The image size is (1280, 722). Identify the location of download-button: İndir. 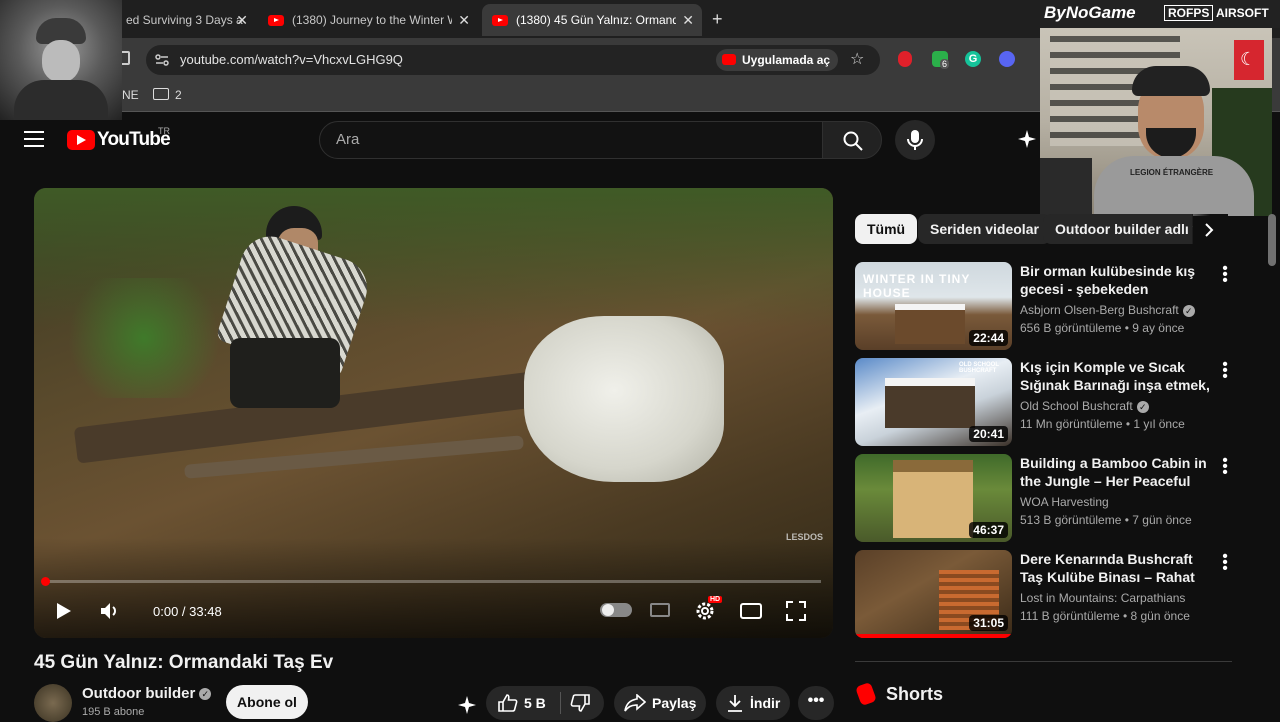
(753, 703).